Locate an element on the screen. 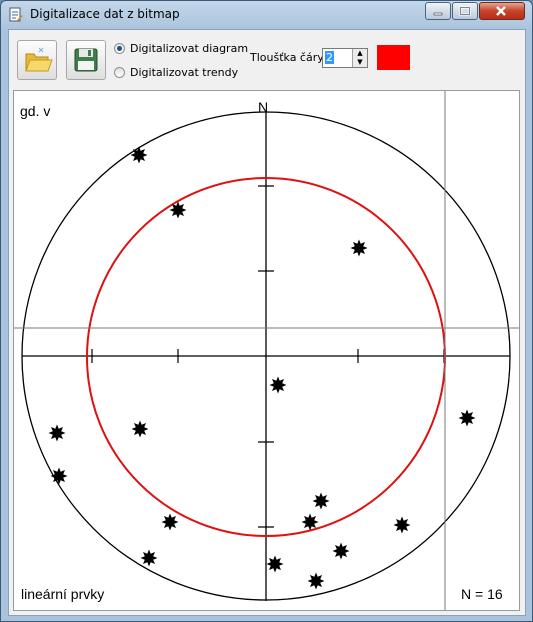 The height and width of the screenshot is (622, 533). line-thickness-value: 2 is located at coordinates (329, 57).